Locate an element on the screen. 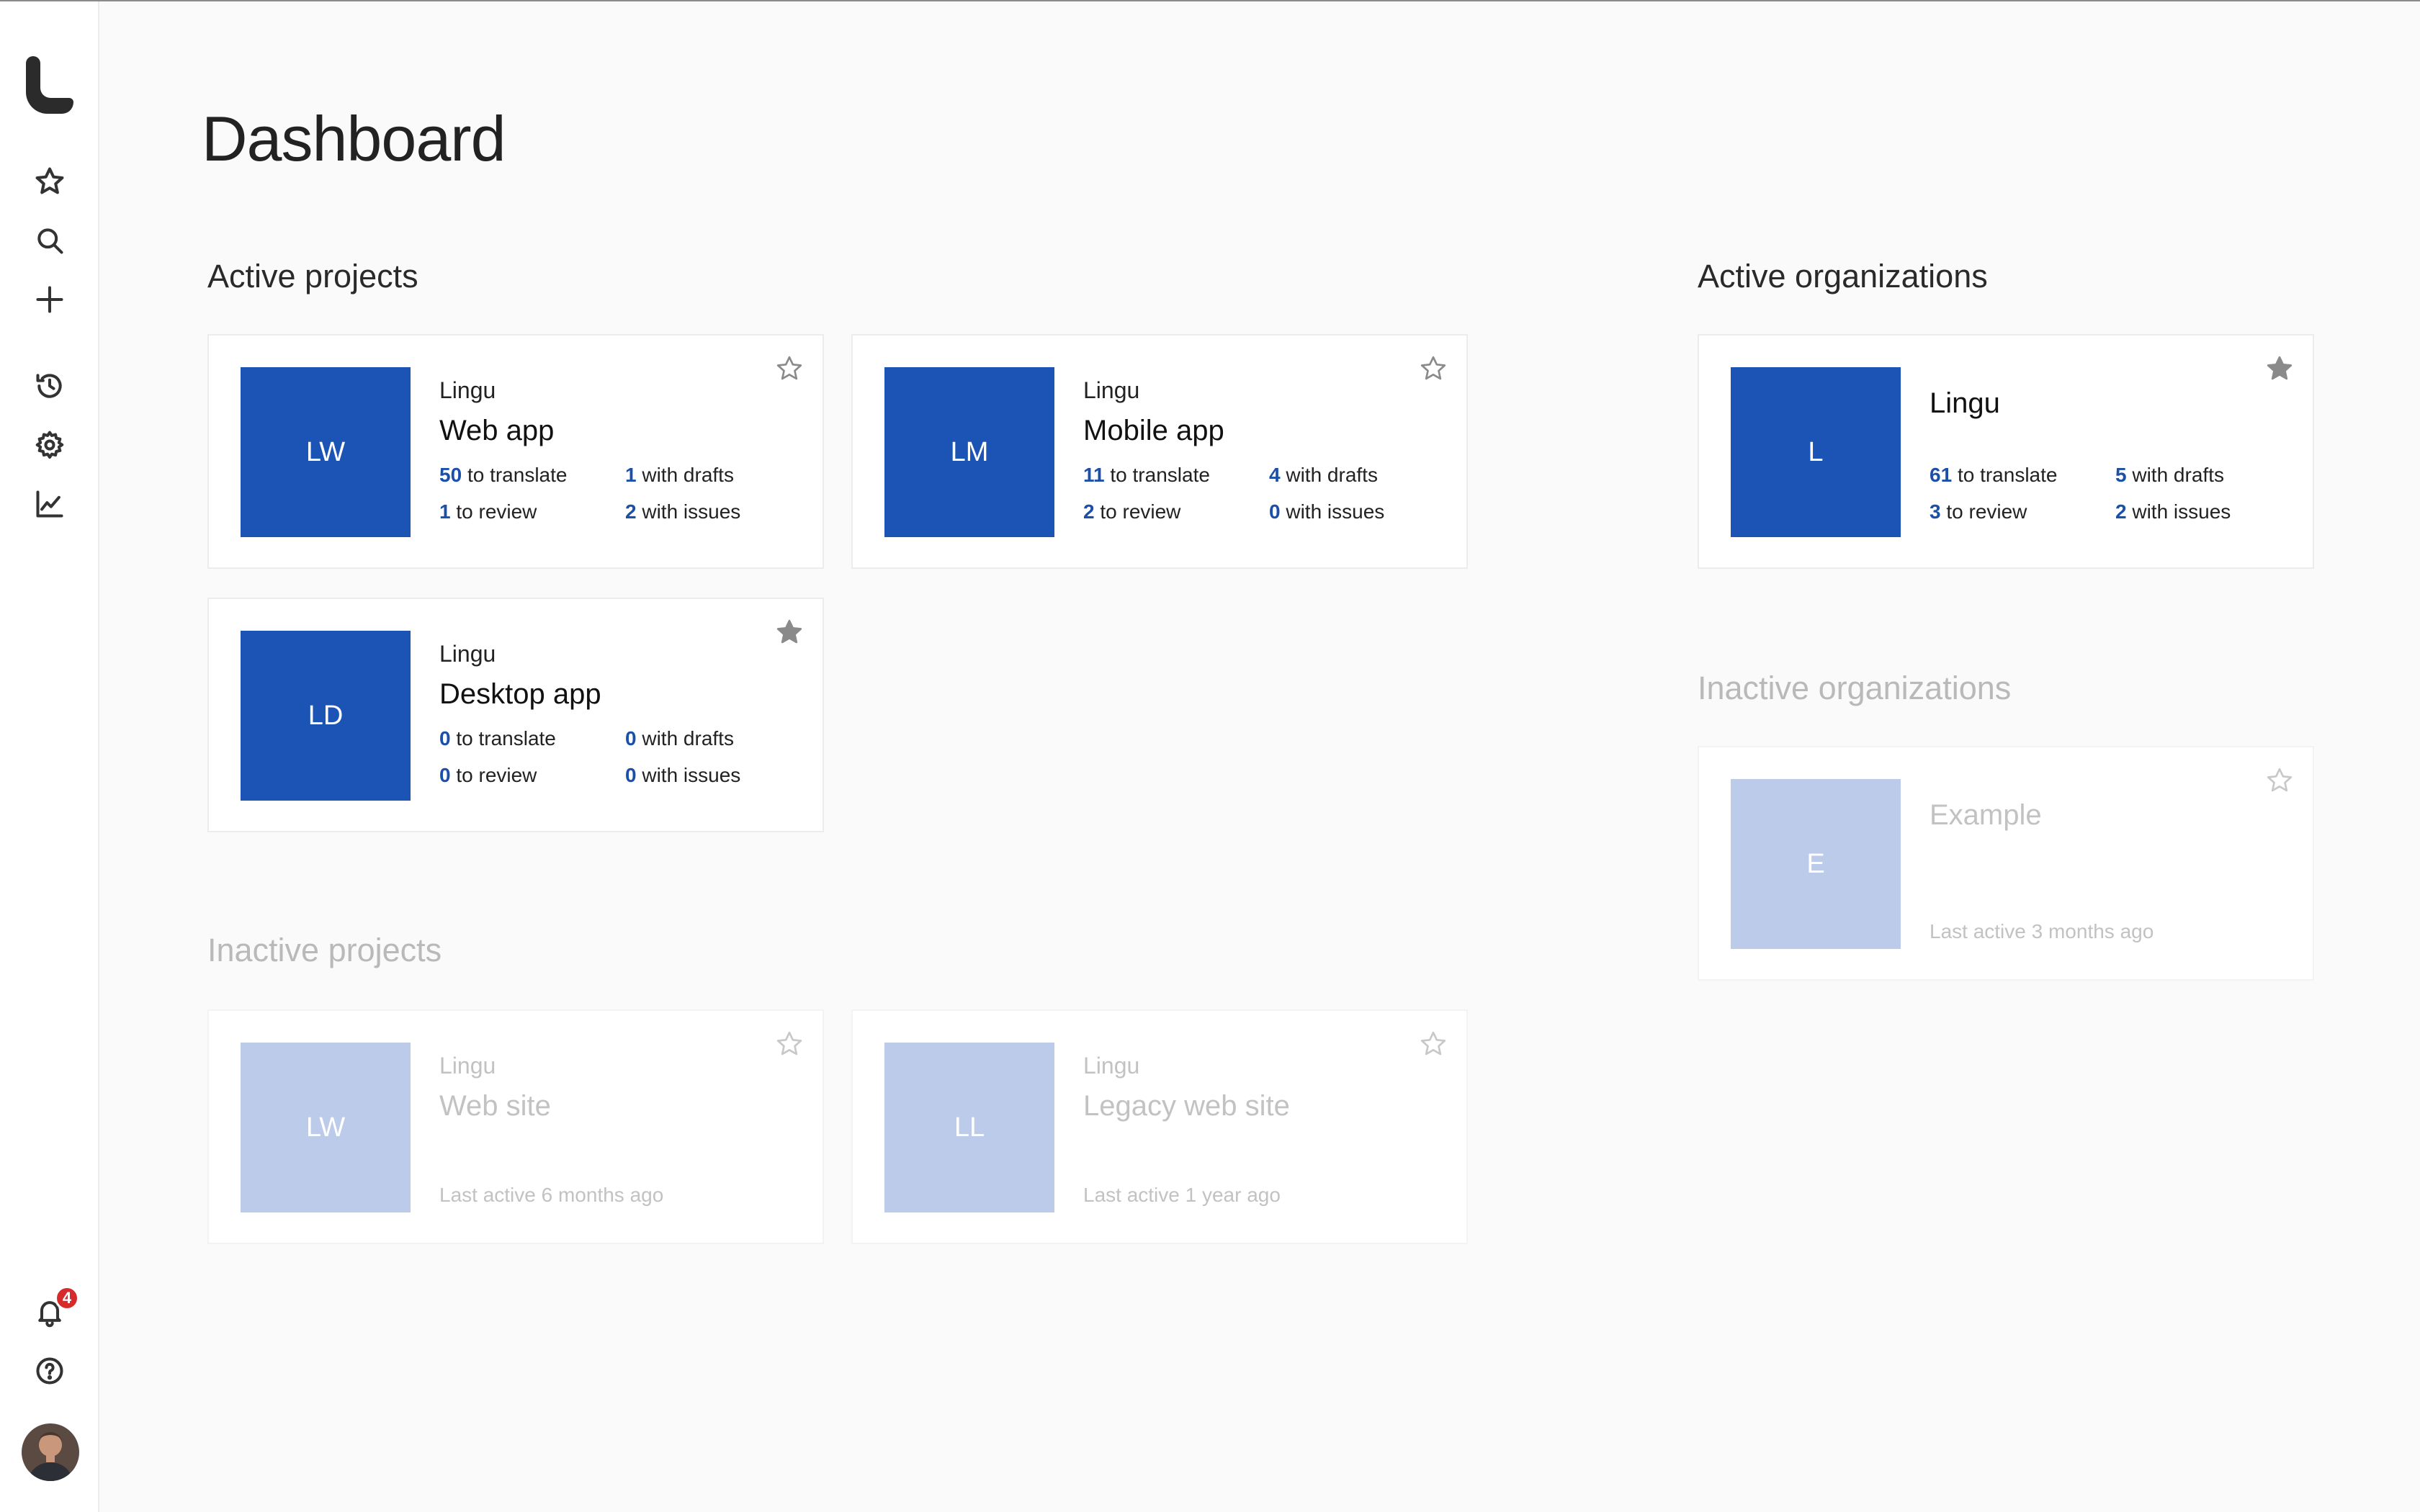 Image resolution: width=2420 pixels, height=1512 pixels. organization-tile: L is located at coordinates (1816, 452).